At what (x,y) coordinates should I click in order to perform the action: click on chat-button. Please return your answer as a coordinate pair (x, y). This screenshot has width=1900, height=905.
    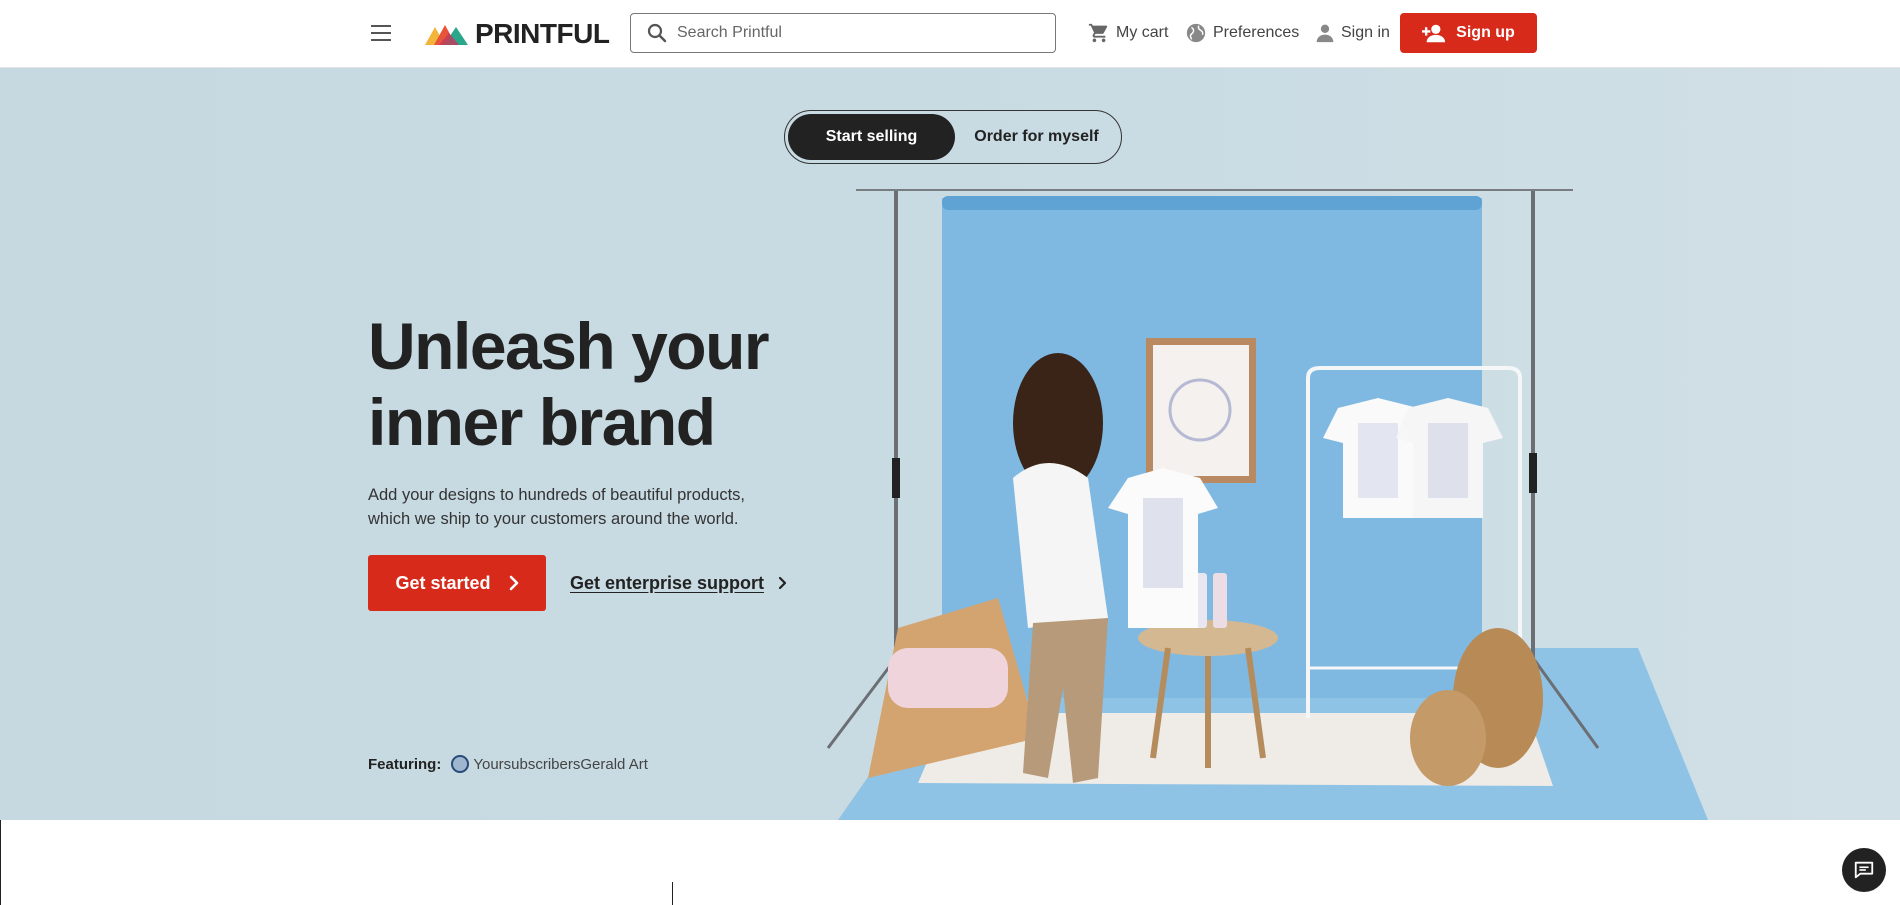
    Looking at the image, I should click on (1864, 870).